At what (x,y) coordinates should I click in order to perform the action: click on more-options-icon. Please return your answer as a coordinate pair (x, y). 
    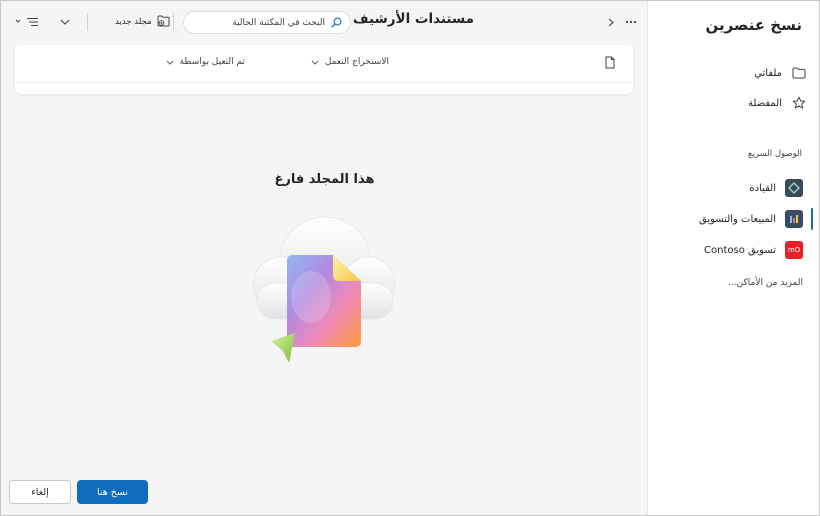
    Looking at the image, I should click on (631, 22).